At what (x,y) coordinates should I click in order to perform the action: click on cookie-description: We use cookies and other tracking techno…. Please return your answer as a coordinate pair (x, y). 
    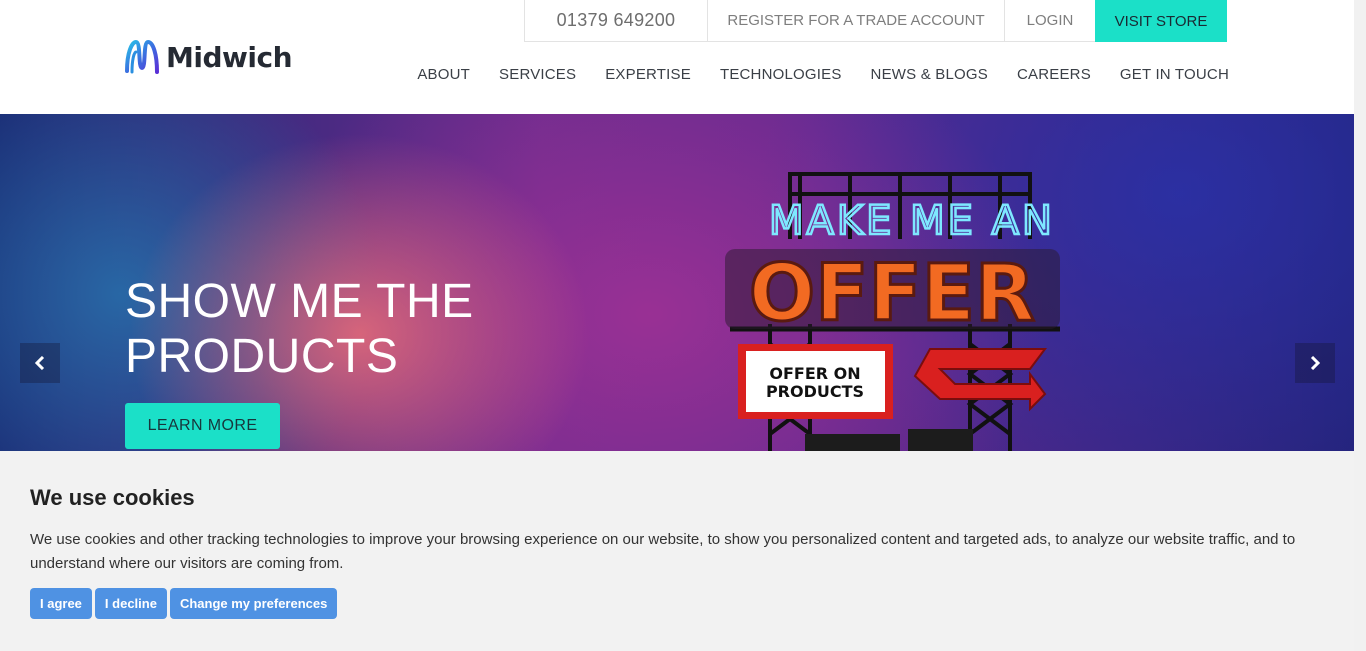
    Looking at the image, I should click on (663, 551).